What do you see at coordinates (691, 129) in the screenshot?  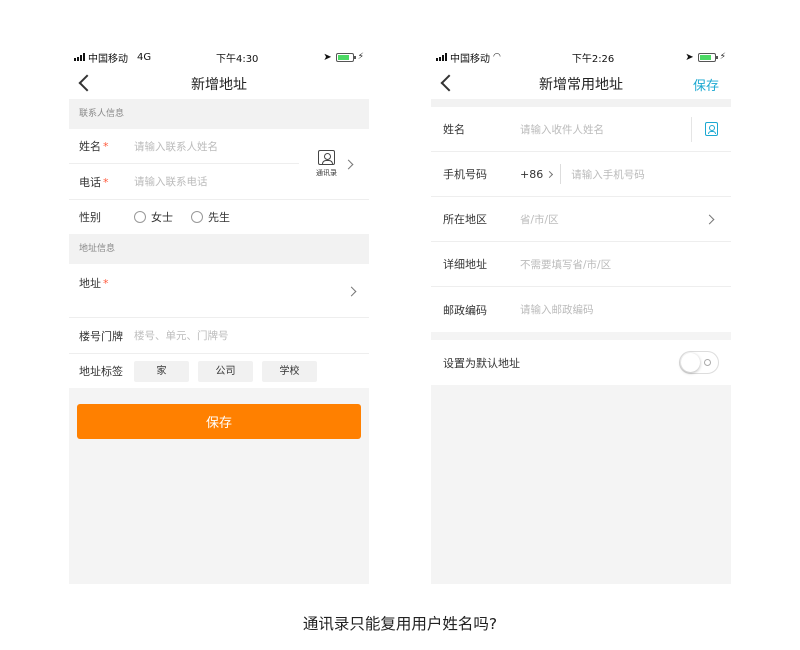 I see `divider` at bounding box center [691, 129].